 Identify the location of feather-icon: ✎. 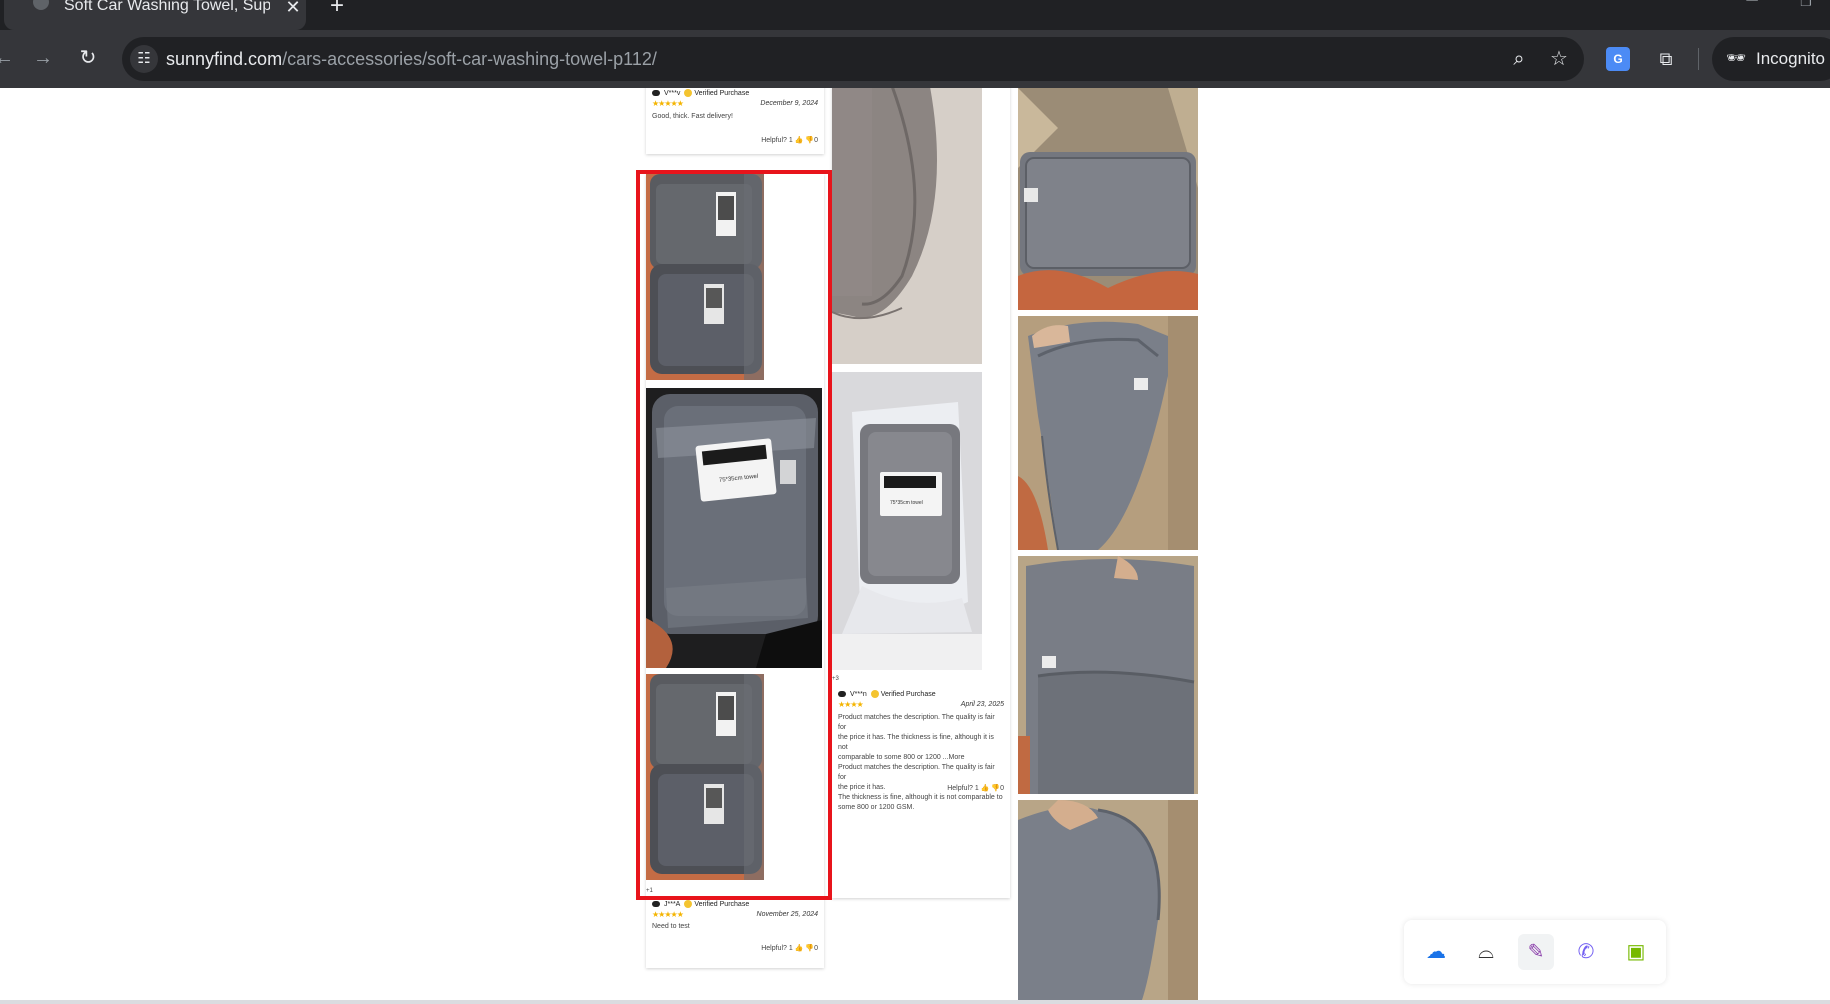
(1536, 952).